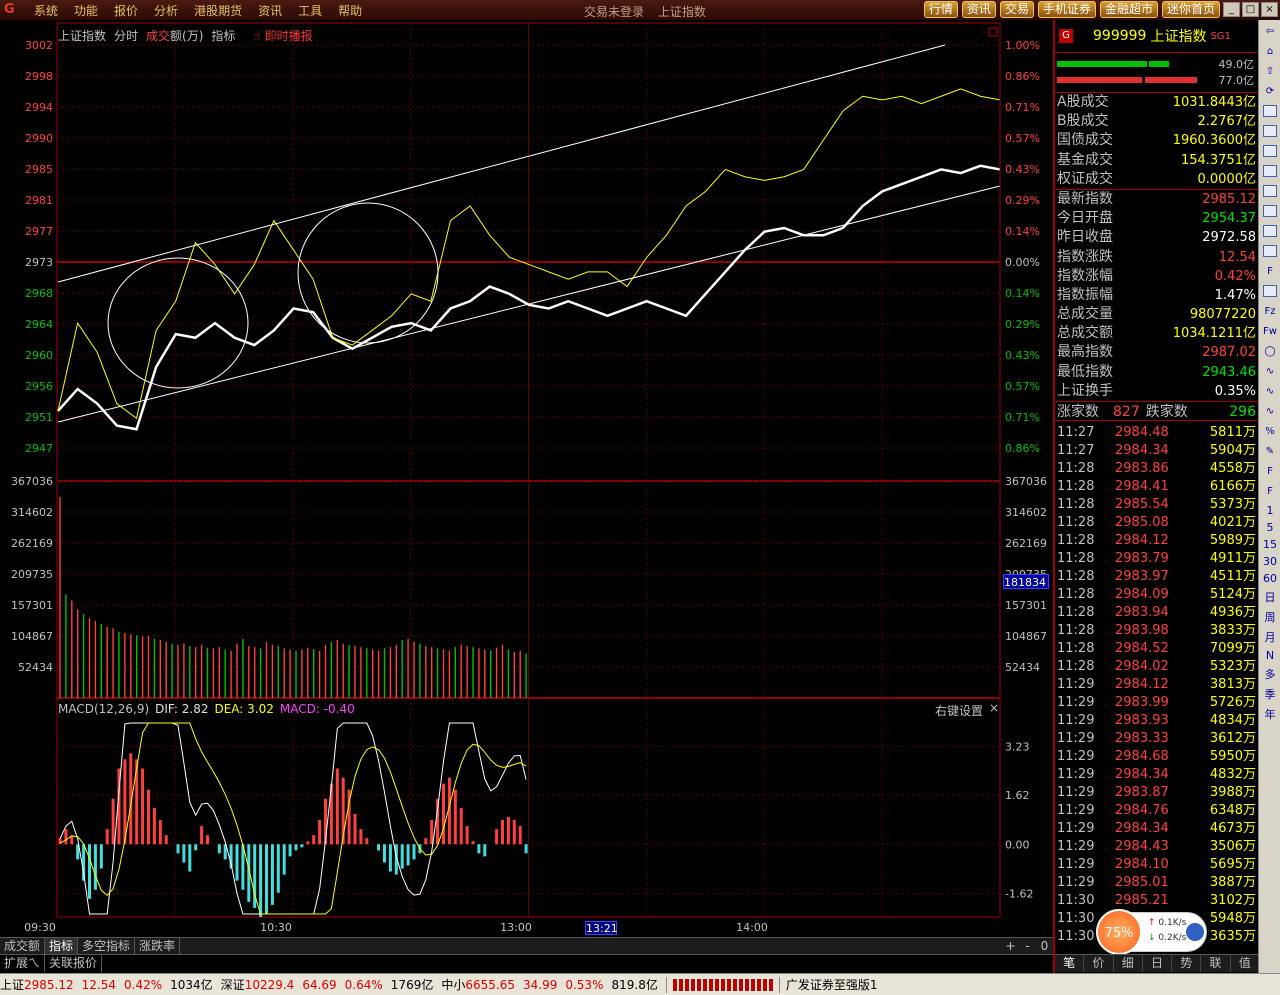 The height and width of the screenshot is (995, 1280). What do you see at coordinates (310, 10) in the screenshot?
I see `menu-tools: 工具` at bounding box center [310, 10].